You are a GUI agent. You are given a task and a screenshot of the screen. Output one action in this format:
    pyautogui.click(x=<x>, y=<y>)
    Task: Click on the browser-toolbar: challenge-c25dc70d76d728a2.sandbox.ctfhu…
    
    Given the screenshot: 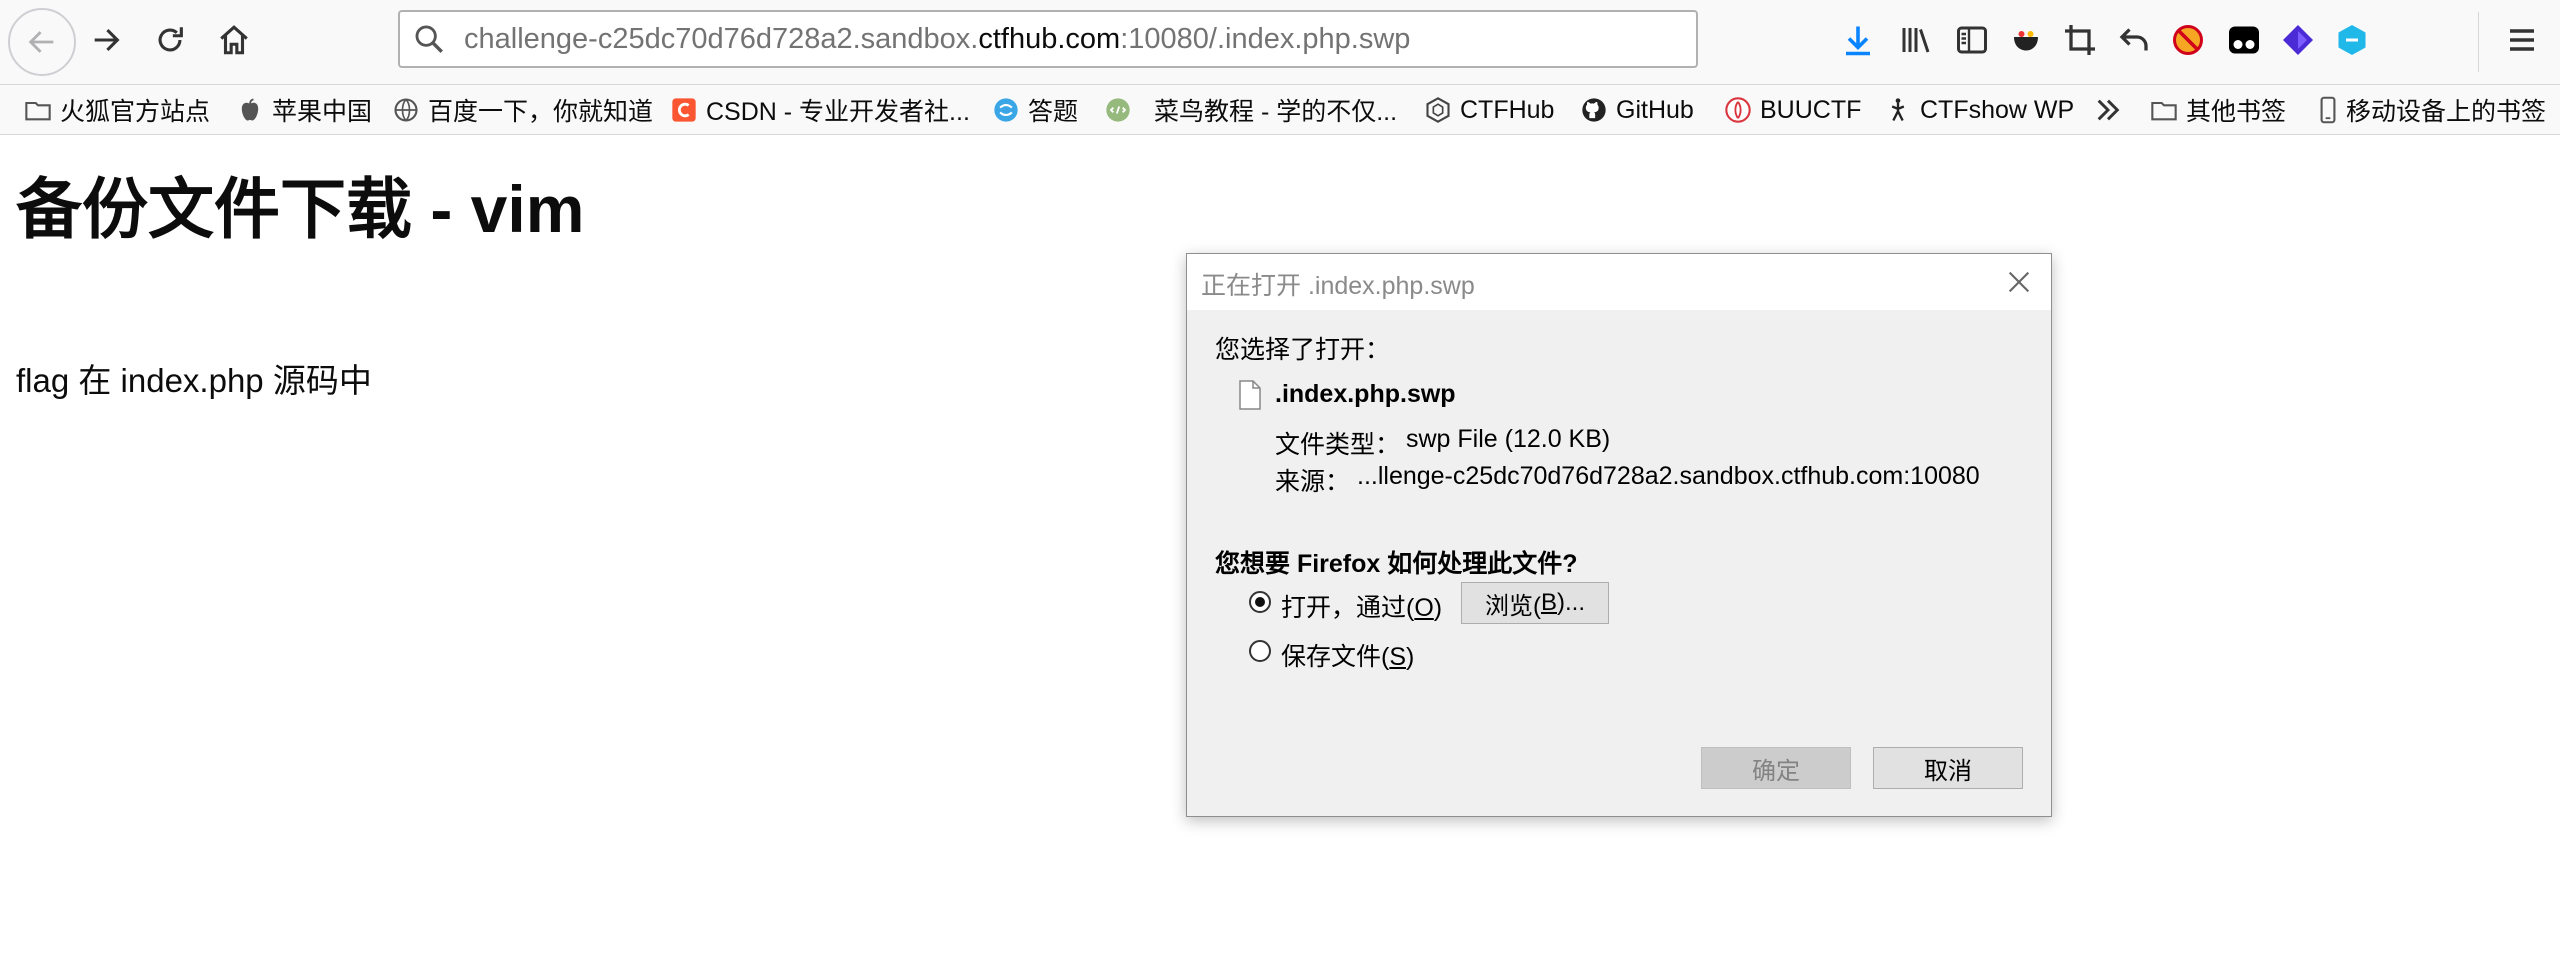 What is the action you would take?
    pyautogui.click(x=1280, y=42)
    